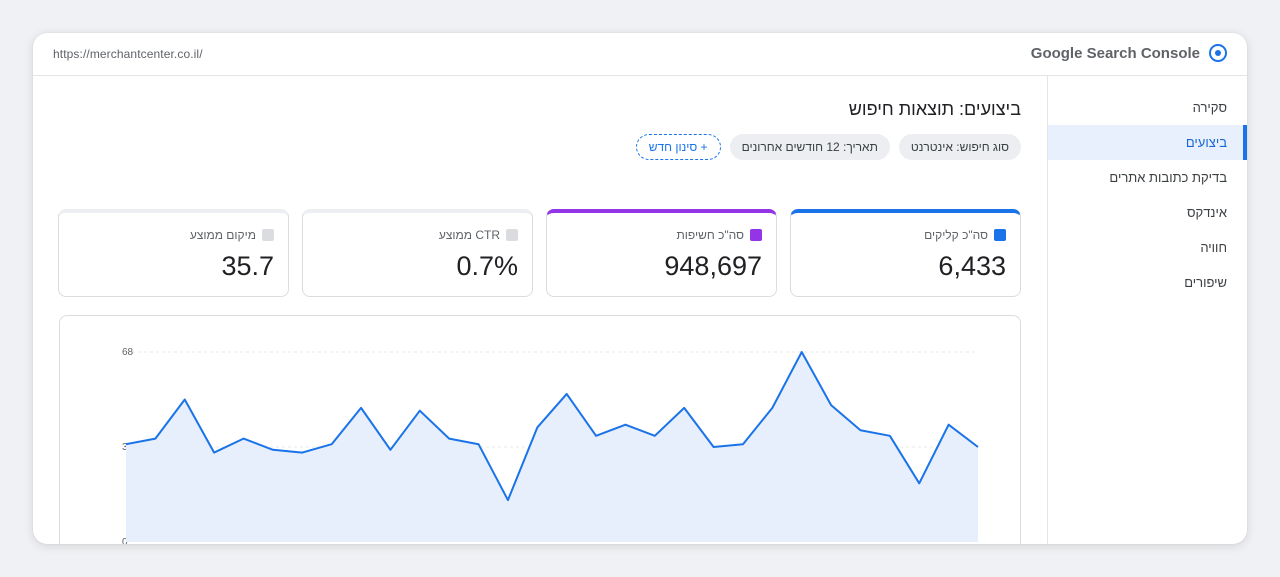  What do you see at coordinates (417, 253) in the screenshot?
I see `average-ctr-card: CTR ממוצע 0.7%` at bounding box center [417, 253].